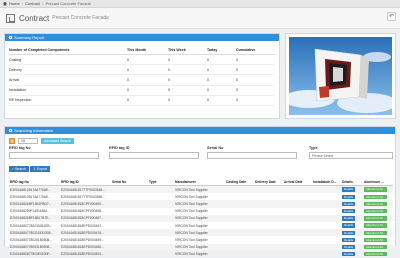 The height and width of the screenshot is (258, 400). I want to click on rfid-tag-id-input, so click(154, 155).